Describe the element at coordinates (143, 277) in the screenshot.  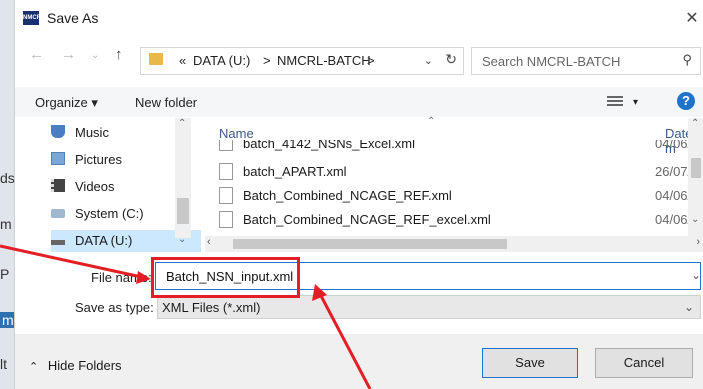
I see `annotation-arrowhead-left` at that location.